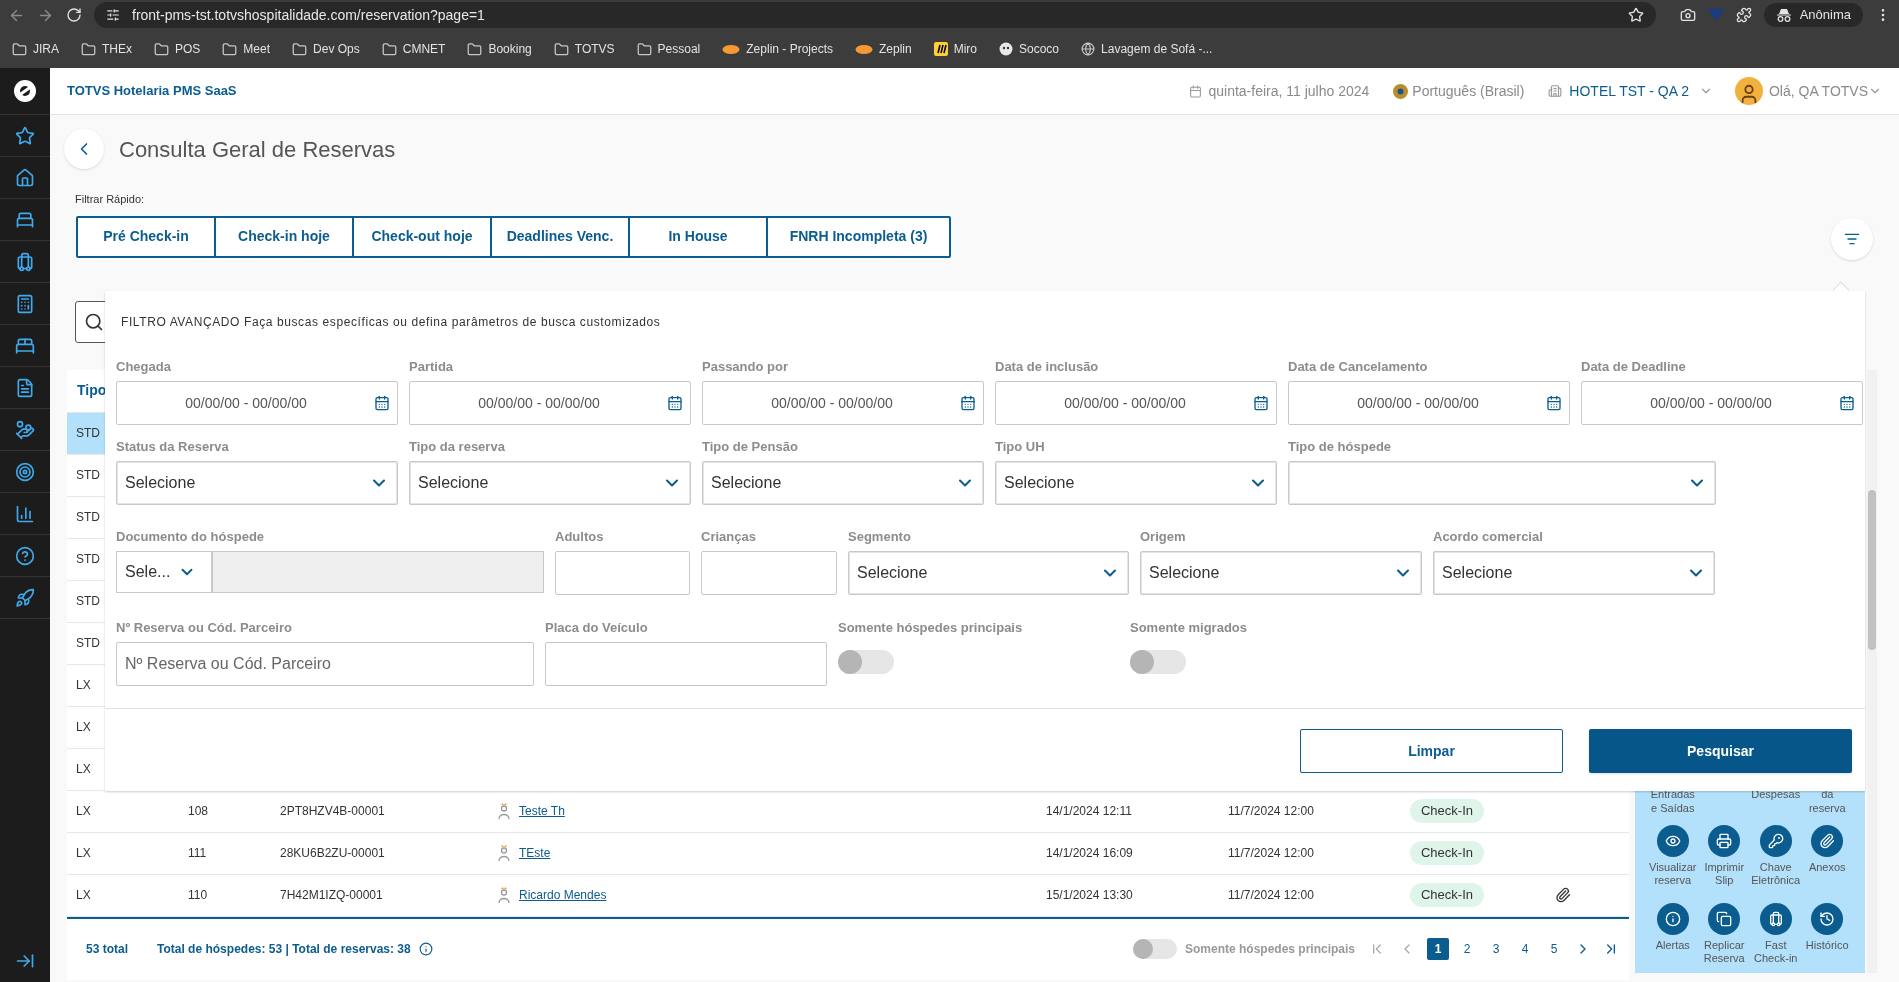 This screenshot has height=982, width=1899. Describe the element at coordinates (1687, 15) in the screenshot. I see `camera-icon` at that location.